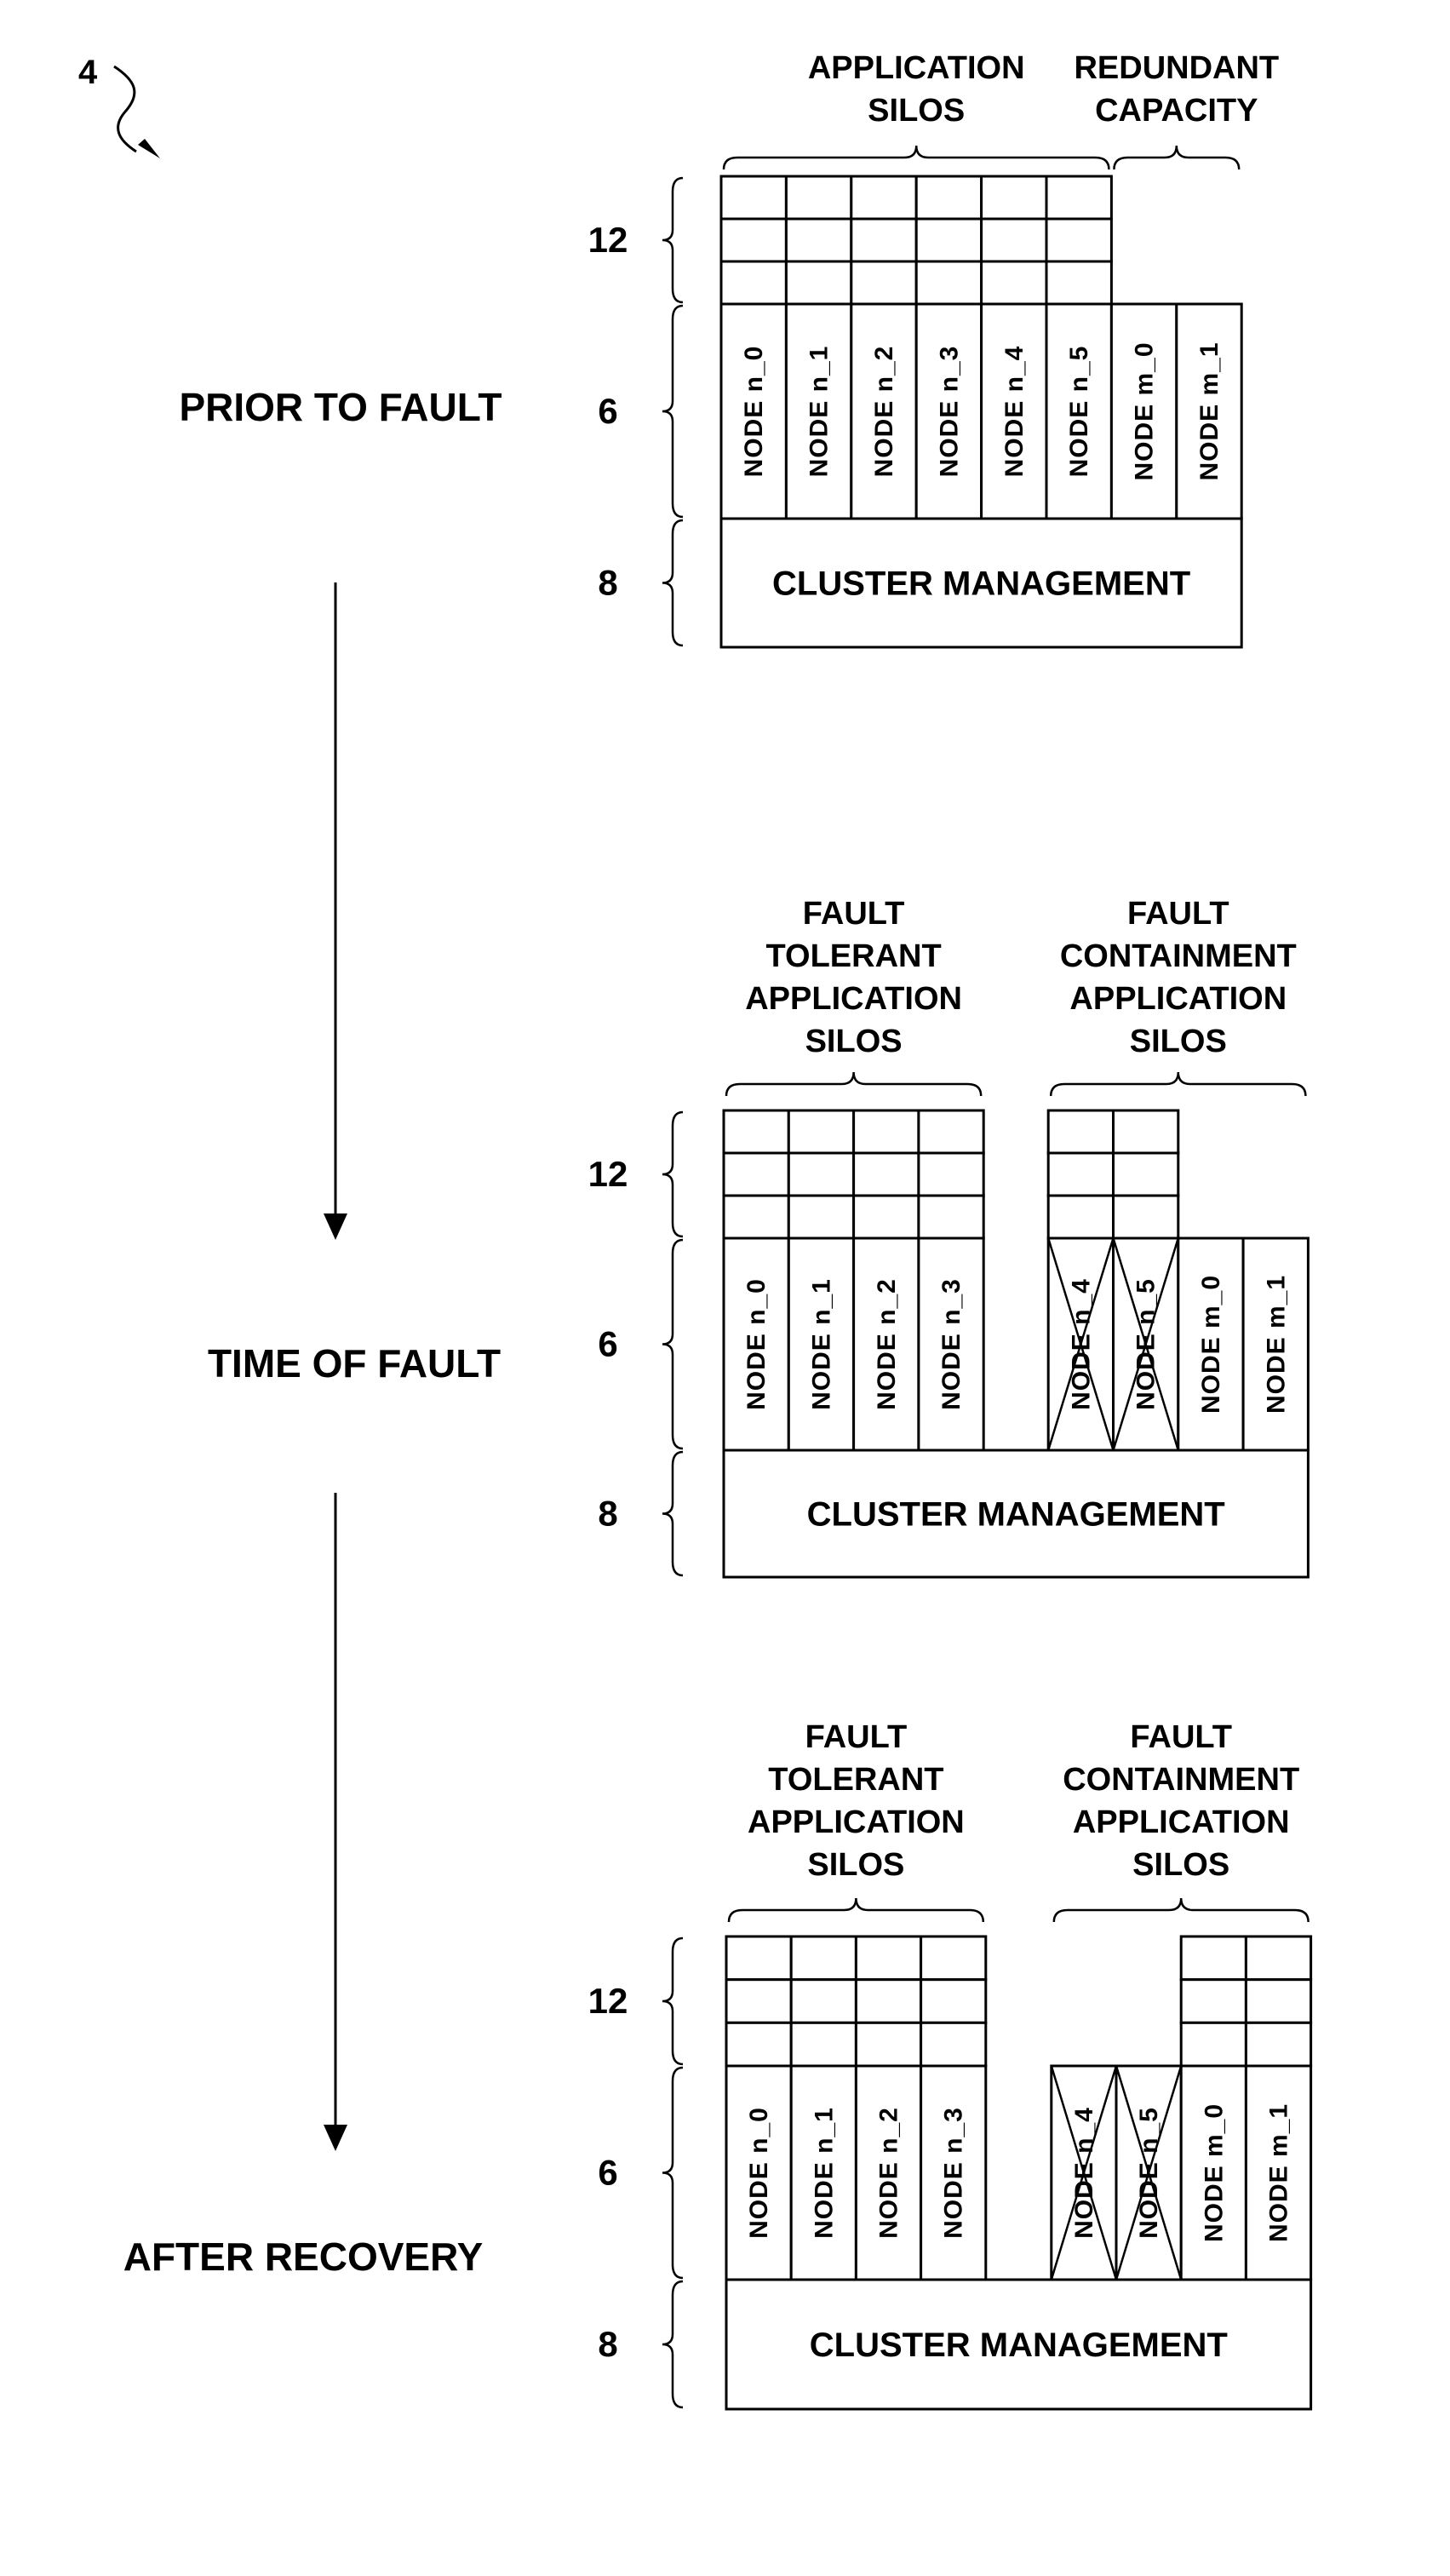 This screenshot has width=1450, height=2576. What do you see at coordinates (607, 583) in the screenshot?
I see `layer-number: 8` at bounding box center [607, 583].